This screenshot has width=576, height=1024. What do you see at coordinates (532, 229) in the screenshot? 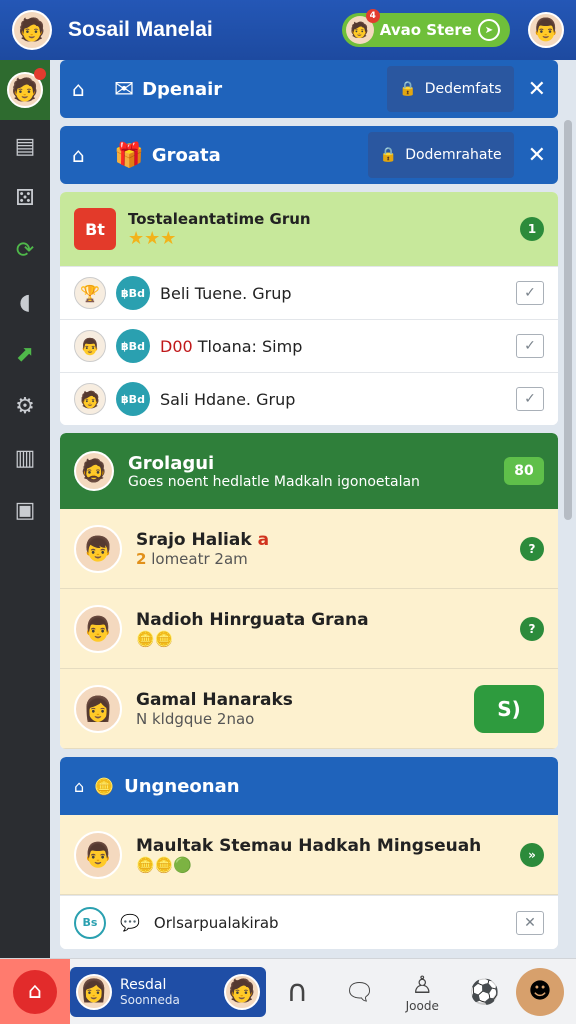
I see `group-action-button: 1` at bounding box center [532, 229].